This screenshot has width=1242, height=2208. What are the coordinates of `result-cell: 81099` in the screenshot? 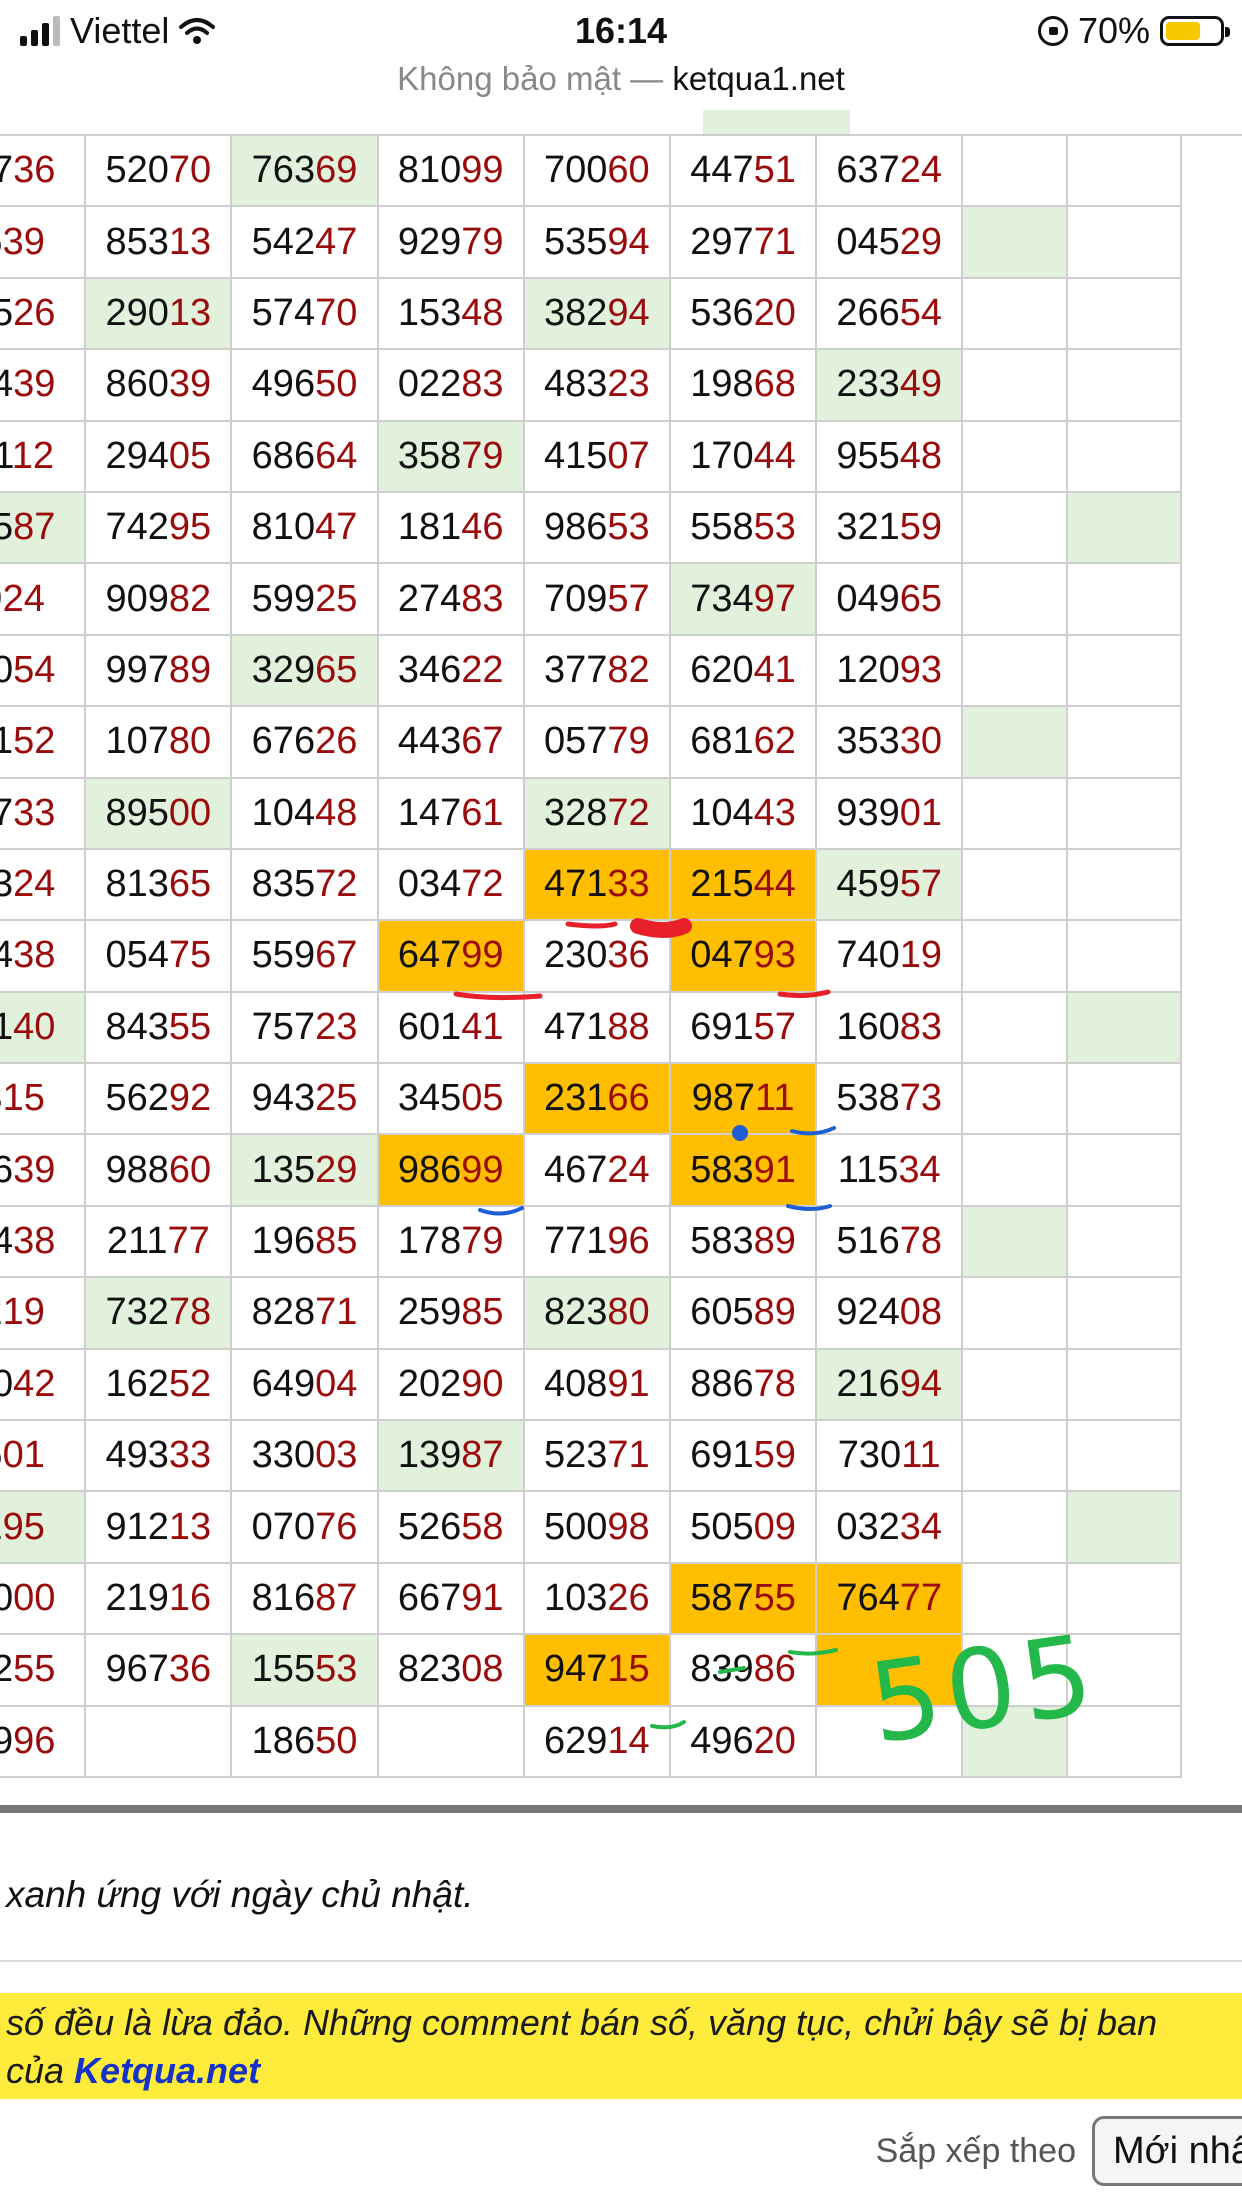 It's located at (450, 170).